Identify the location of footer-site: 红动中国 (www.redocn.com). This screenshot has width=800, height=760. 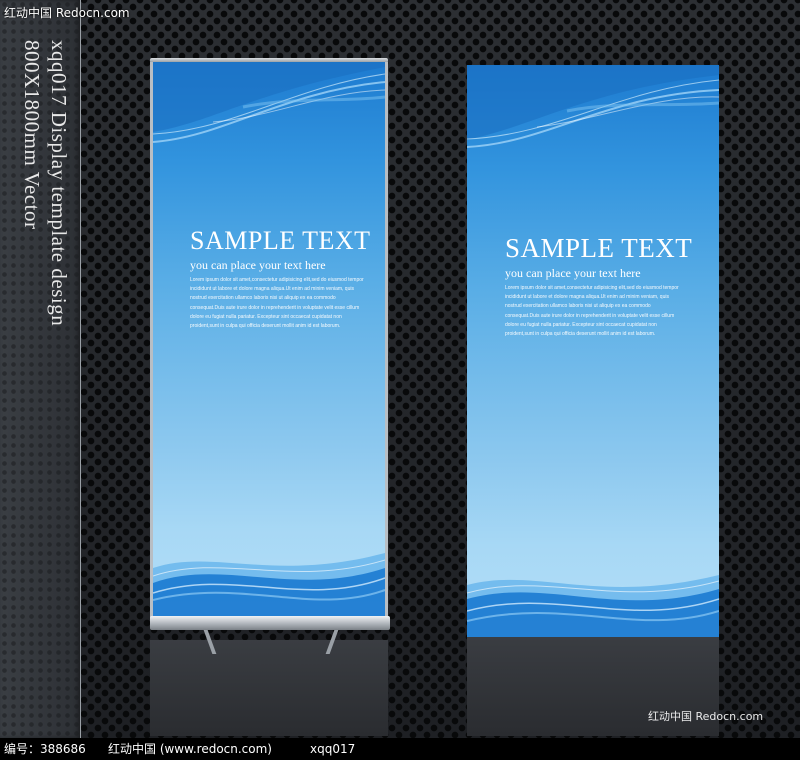
(190, 749).